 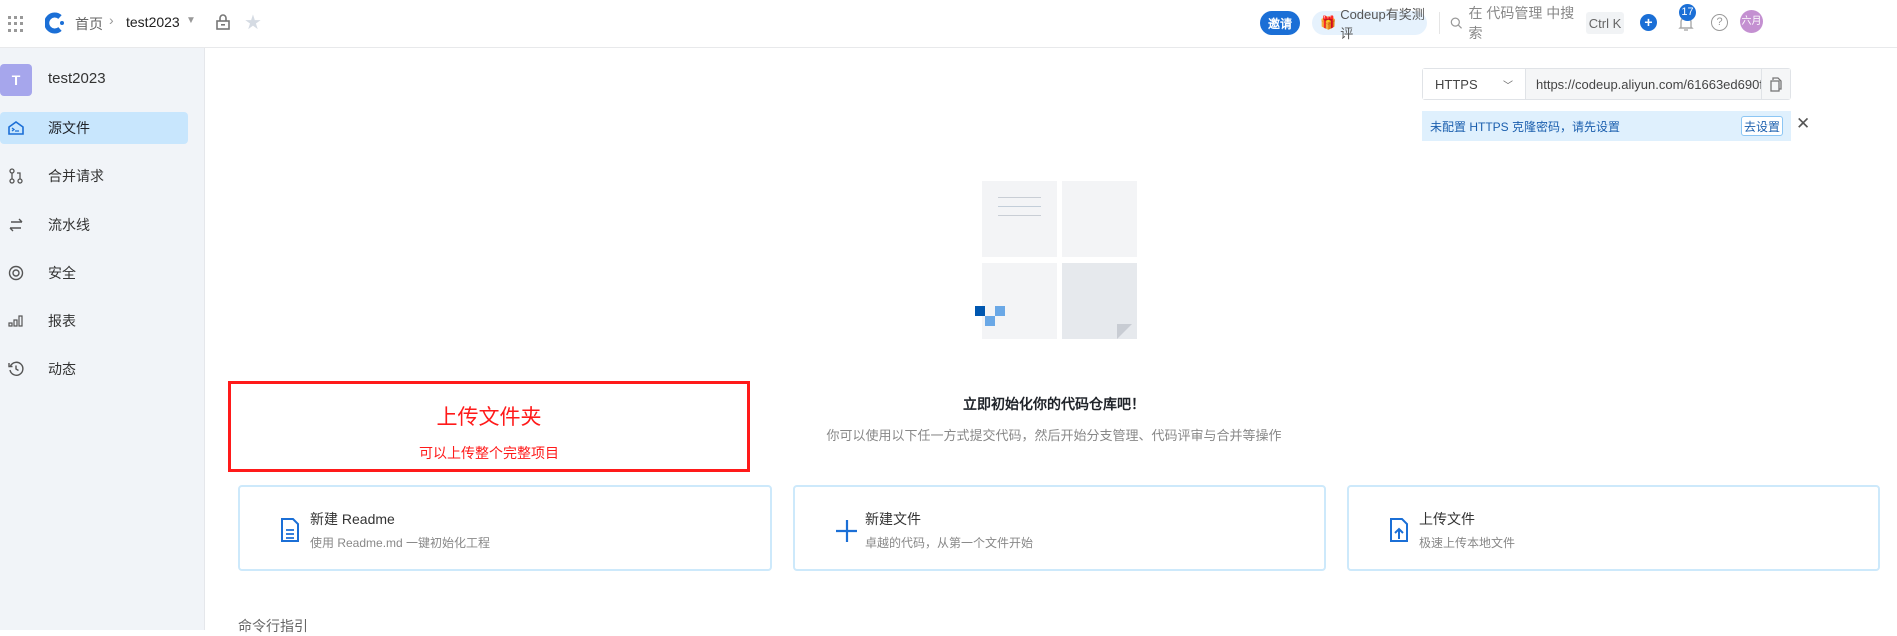 What do you see at coordinates (94, 225) in the screenshot?
I see `sidebar-item-pipeline: 流水线` at bounding box center [94, 225].